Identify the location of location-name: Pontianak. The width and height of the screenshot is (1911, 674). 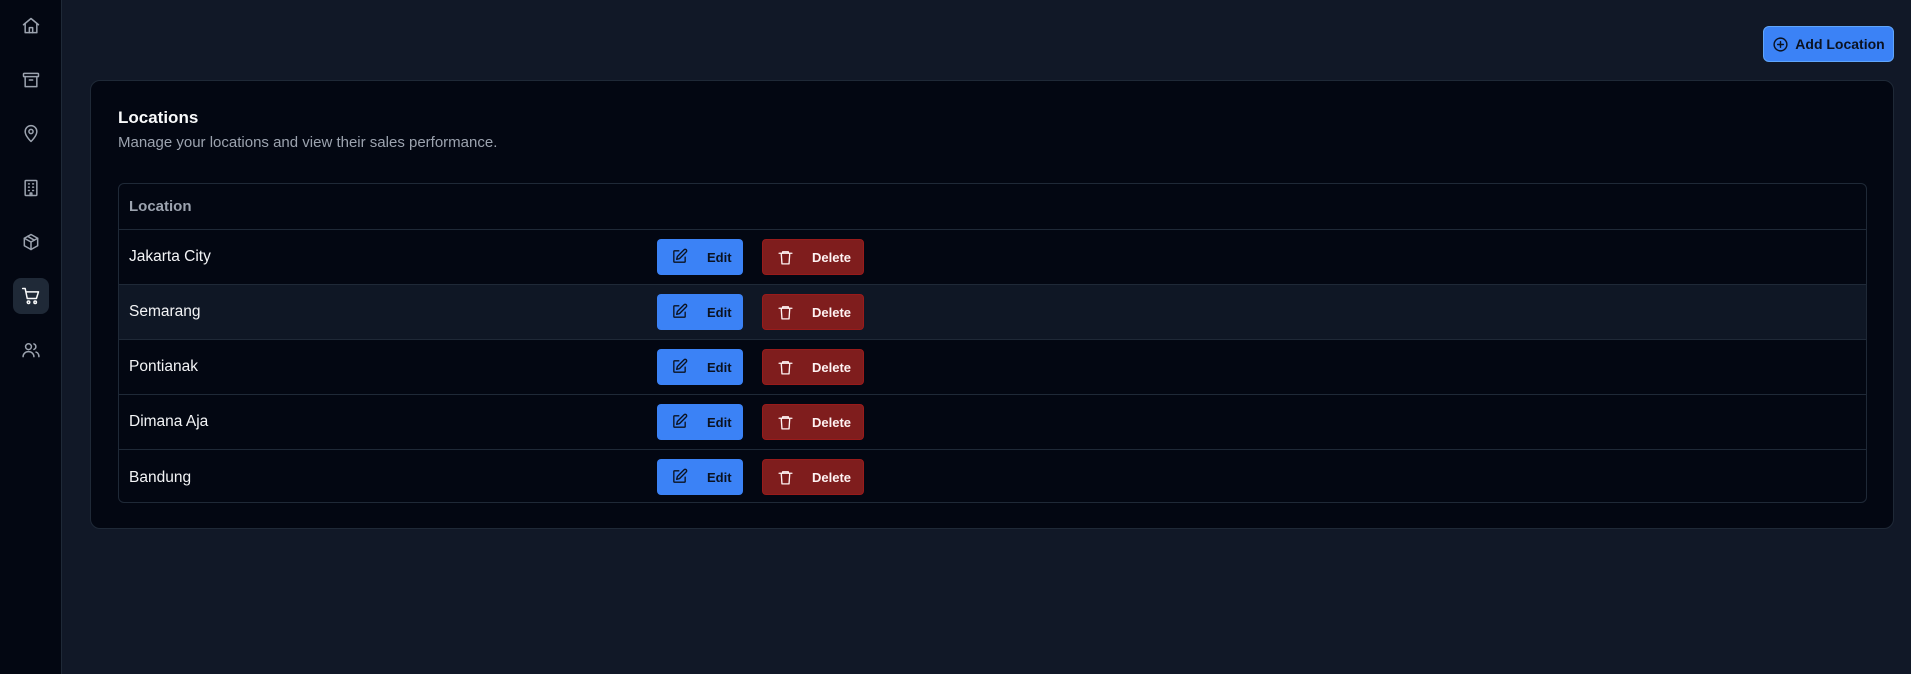
(163, 366).